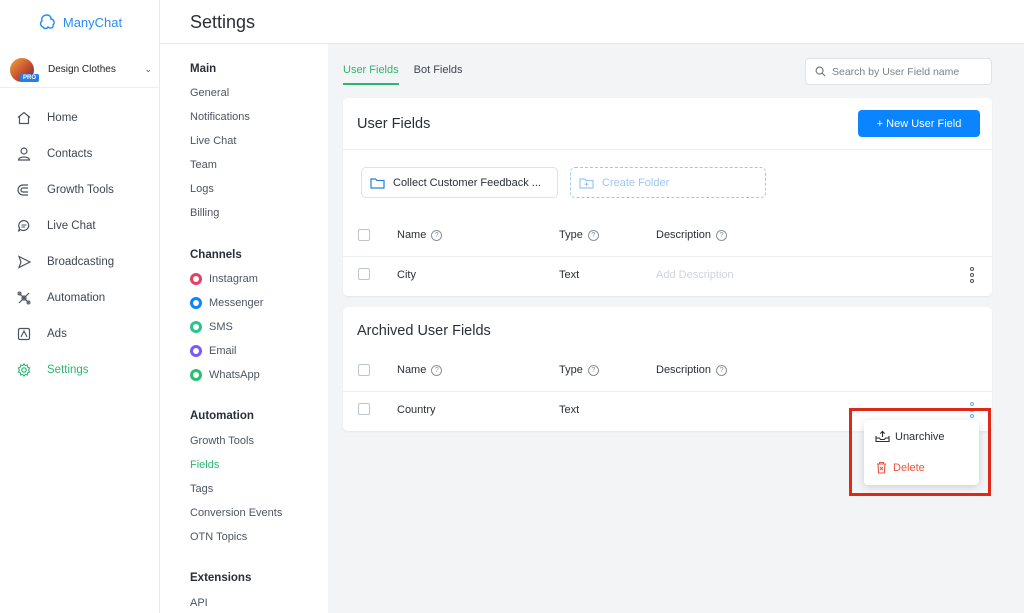 This screenshot has height=613, width=1024. I want to click on submenu-item-conversion-events: Conversion Events, so click(236, 513).